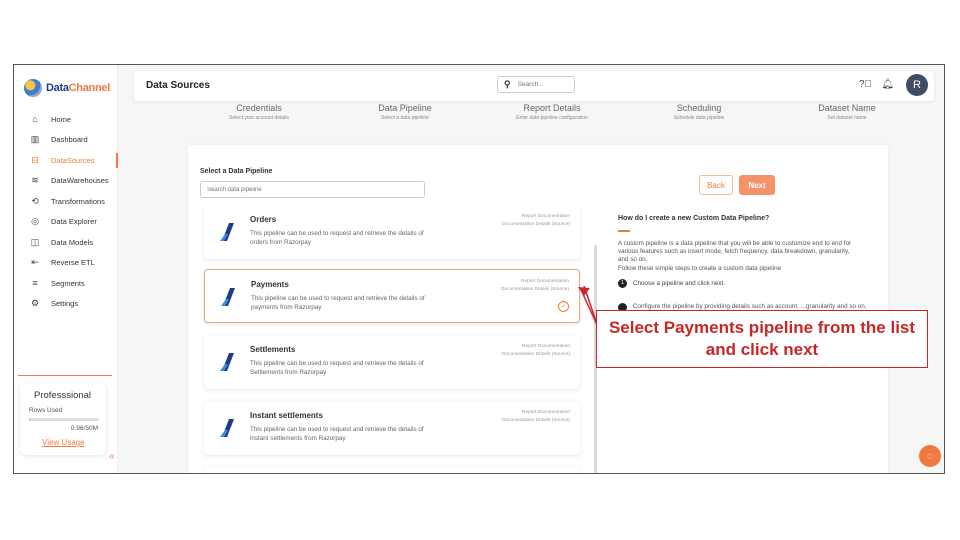 The height and width of the screenshot is (540, 960). I want to click on step-number-badge: 1, so click(622, 283).